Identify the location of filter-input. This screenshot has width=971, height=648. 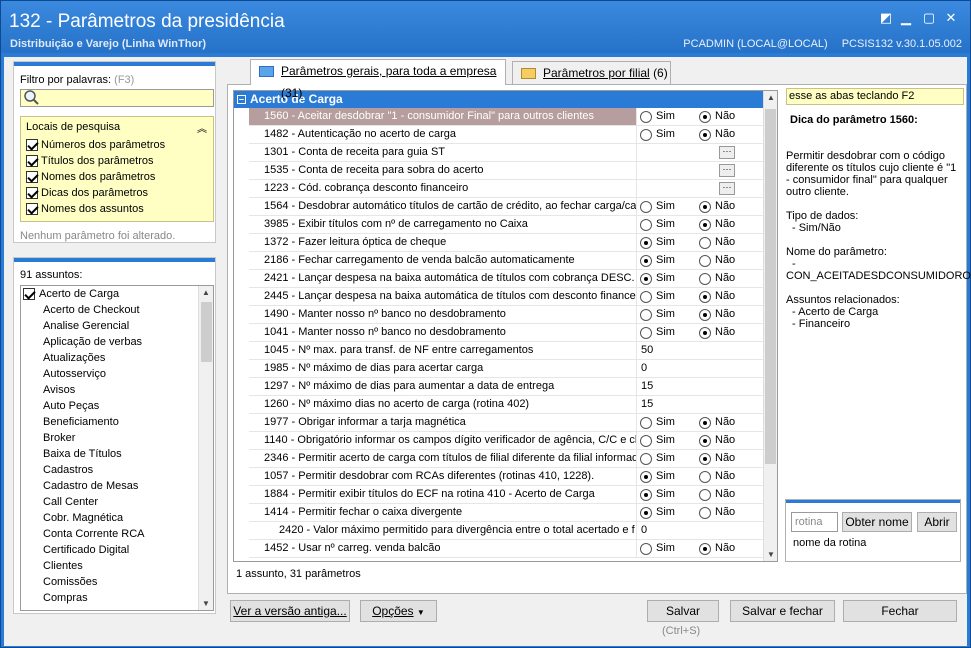
(117, 98).